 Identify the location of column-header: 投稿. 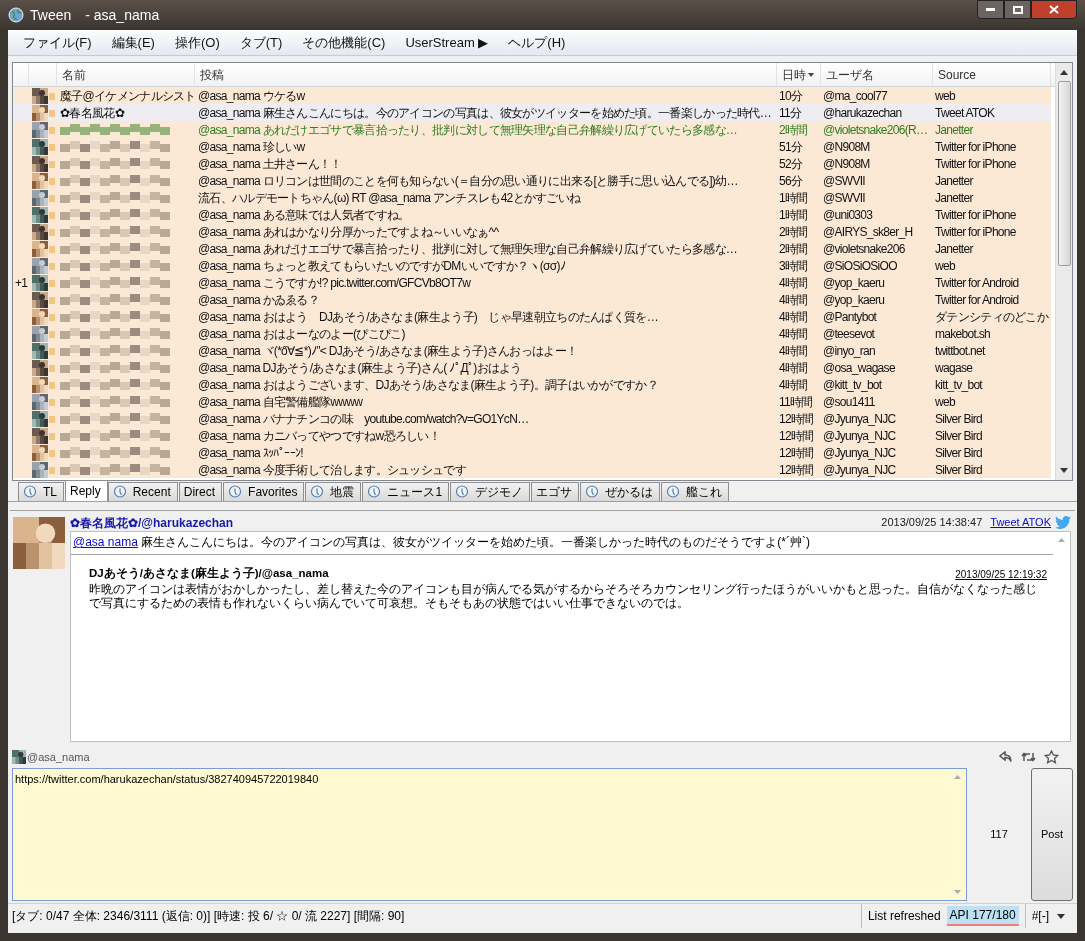
(486, 74).